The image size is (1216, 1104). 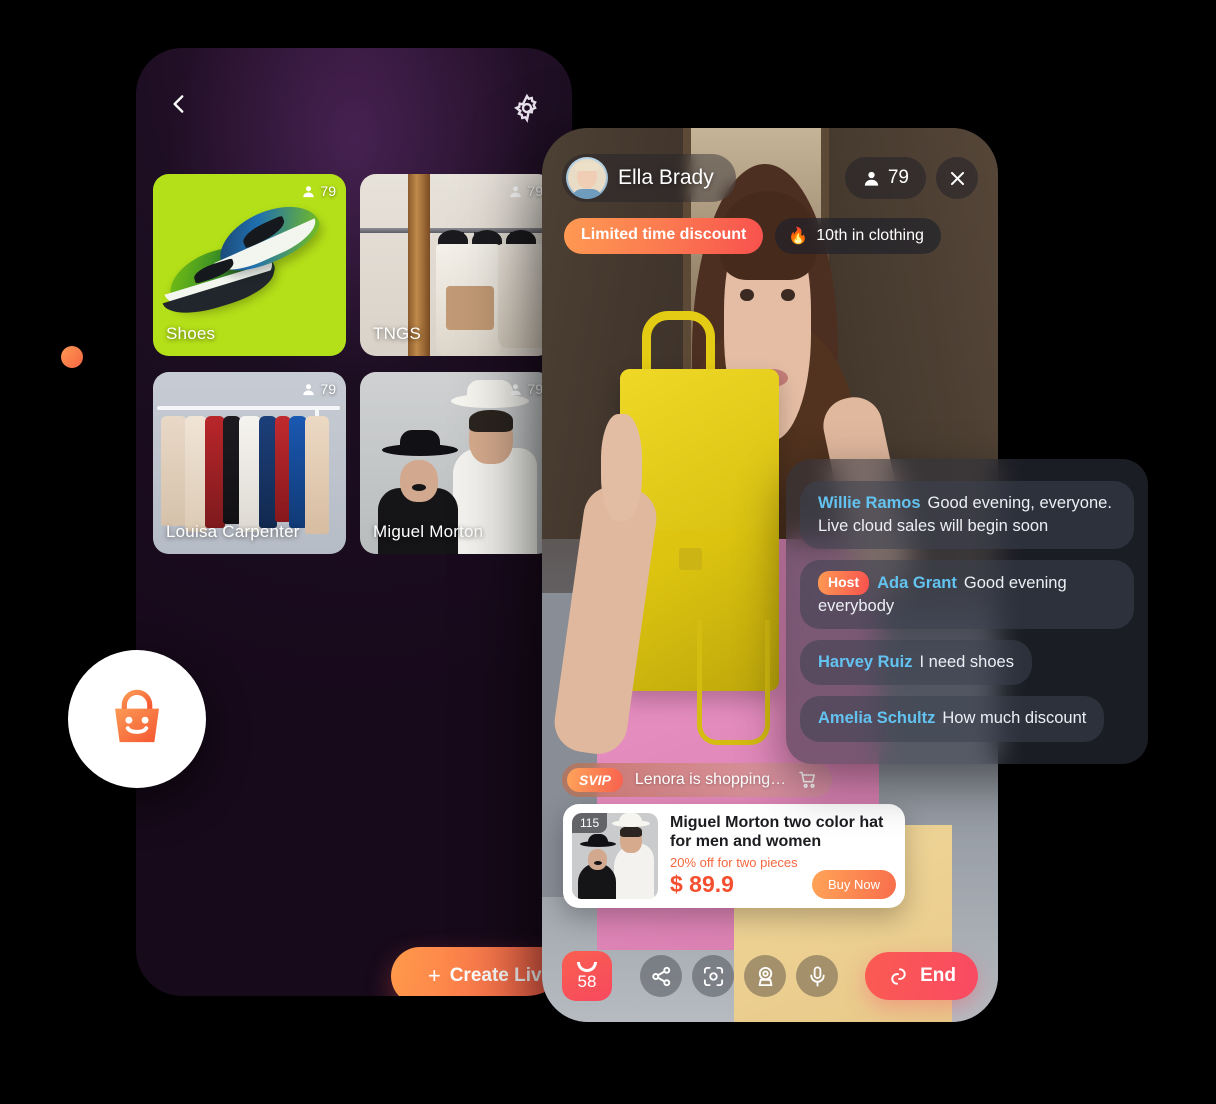 I want to click on scan-button, so click(x=713, y=976).